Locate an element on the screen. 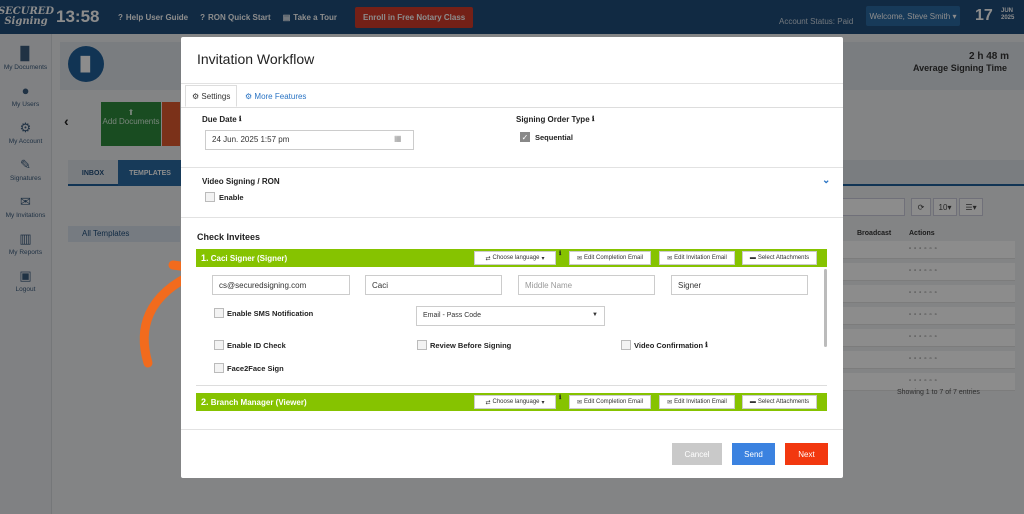 This screenshot has height=514, width=1024. signing-order-label-text: Signing Order Type is located at coordinates (553, 119).